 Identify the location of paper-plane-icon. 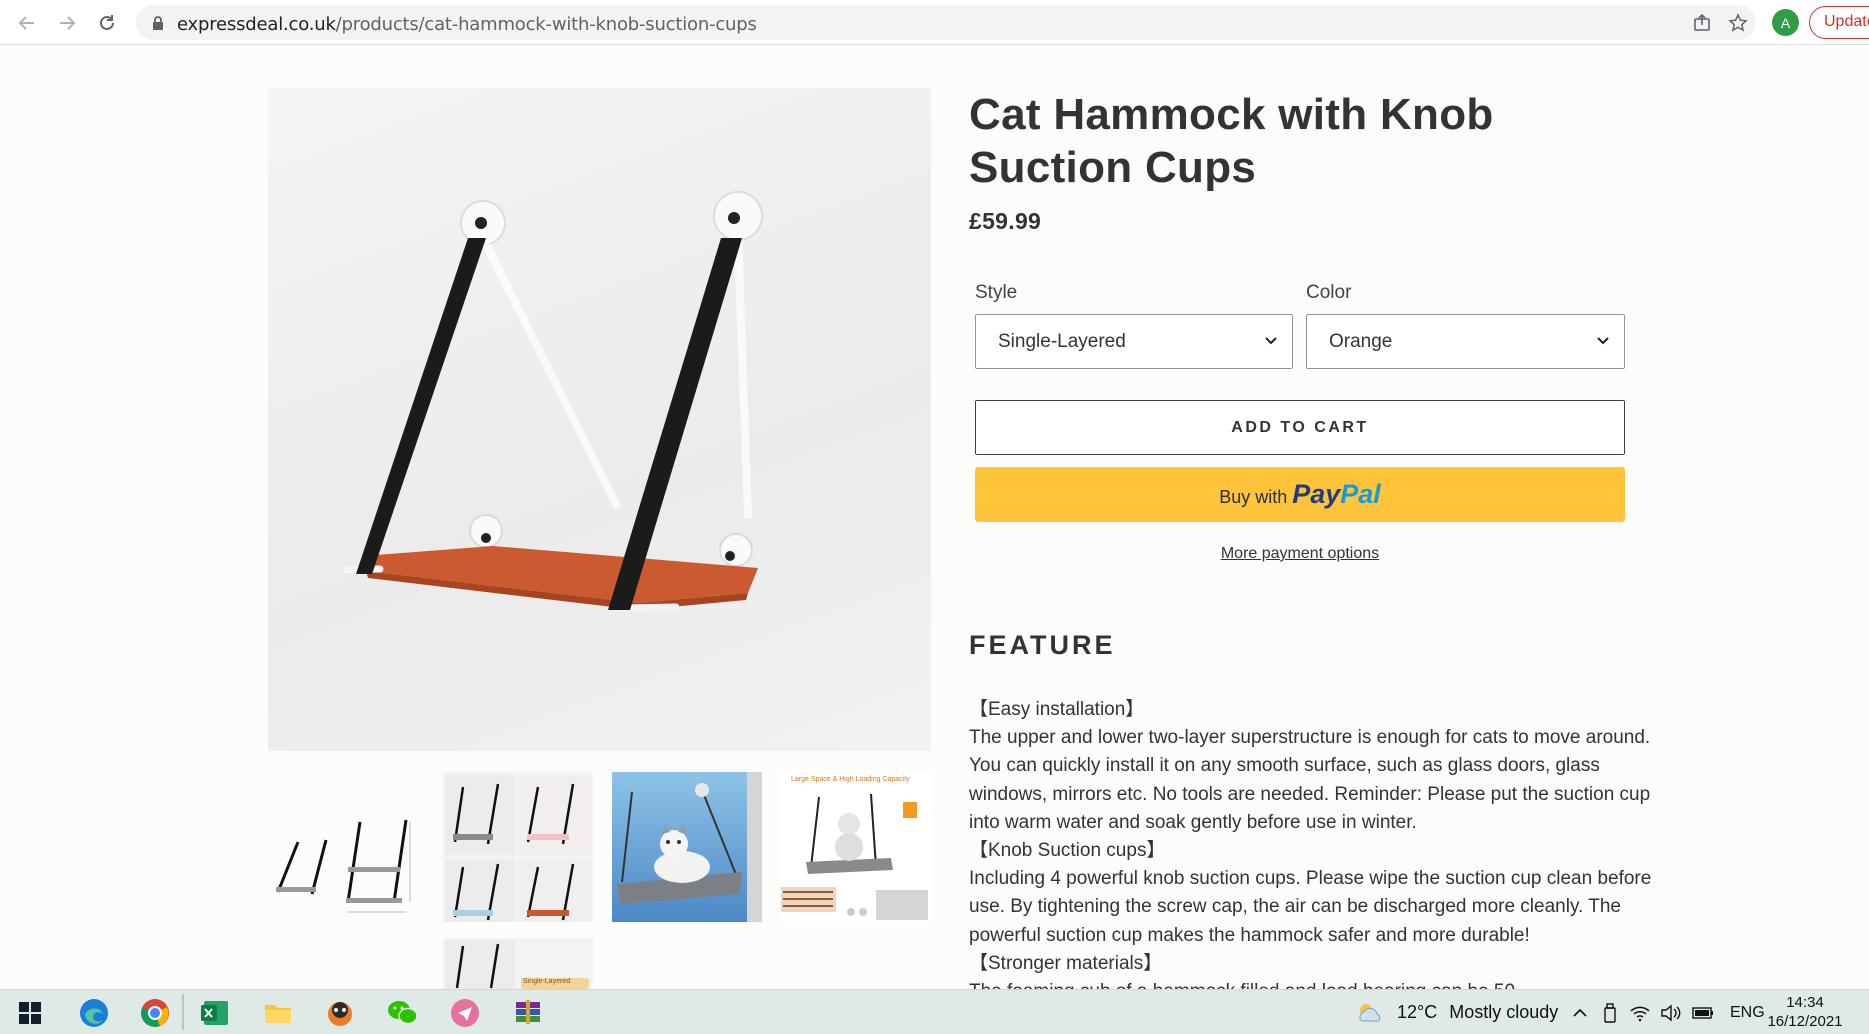
(465, 1012).